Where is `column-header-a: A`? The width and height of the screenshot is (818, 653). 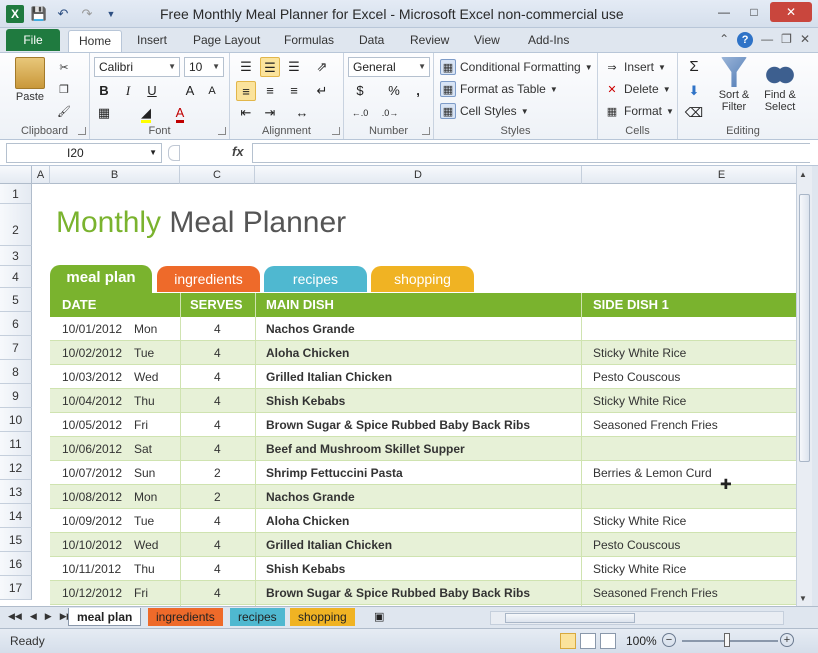 column-header-a: A is located at coordinates (41, 175).